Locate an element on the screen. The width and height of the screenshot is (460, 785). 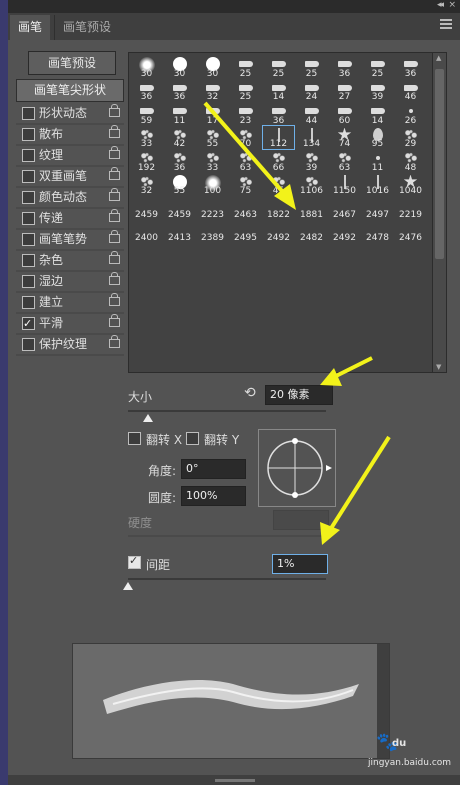
brush-tip: 2223 is located at coordinates (212, 208).